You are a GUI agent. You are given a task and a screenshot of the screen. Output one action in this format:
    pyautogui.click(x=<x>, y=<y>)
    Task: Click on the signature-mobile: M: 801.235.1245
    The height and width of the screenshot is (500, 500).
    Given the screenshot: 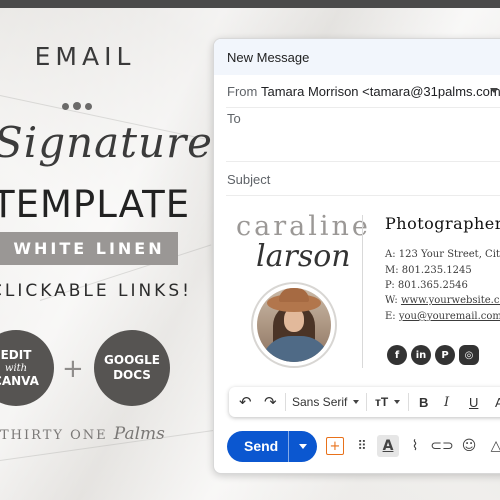 What is the action you would take?
    pyautogui.click(x=428, y=270)
    